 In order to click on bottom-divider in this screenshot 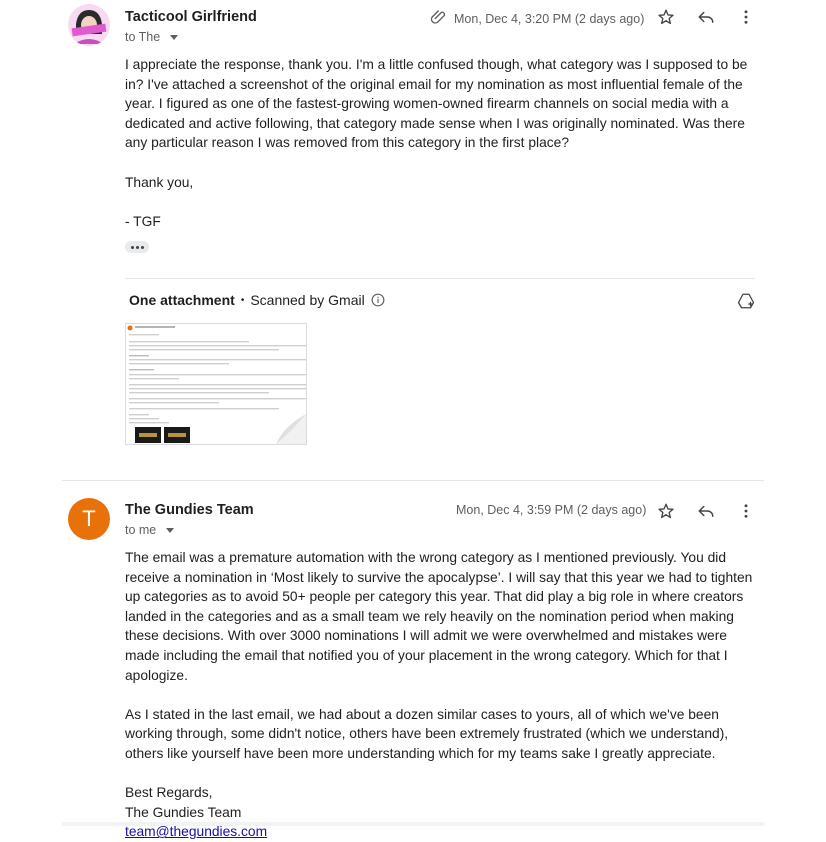, I will do `click(413, 824)`.